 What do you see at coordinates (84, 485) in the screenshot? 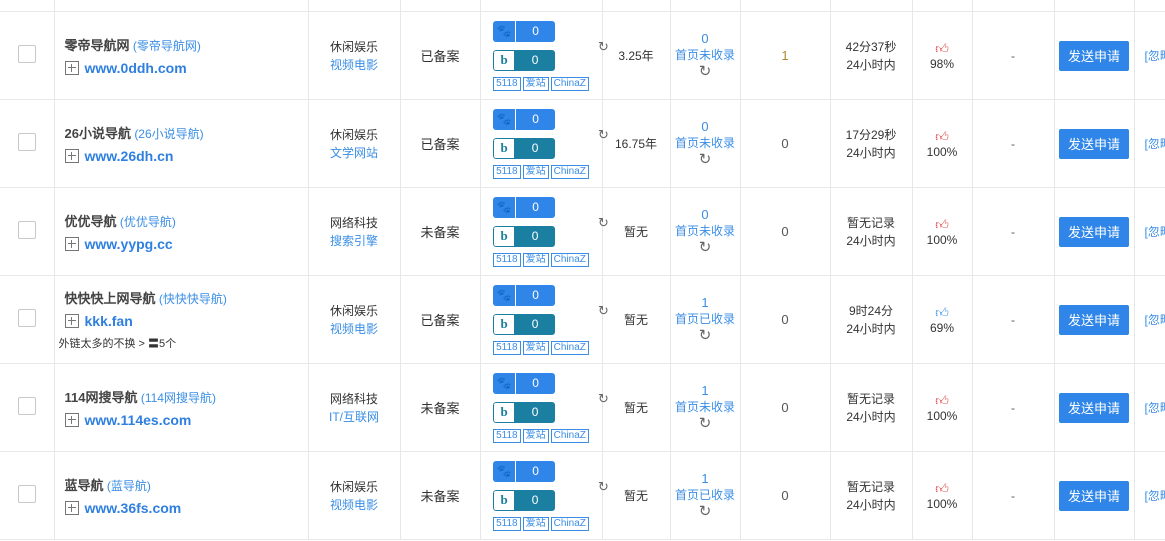
I see `site-name: 蓝导航` at bounding box center [84, 485].